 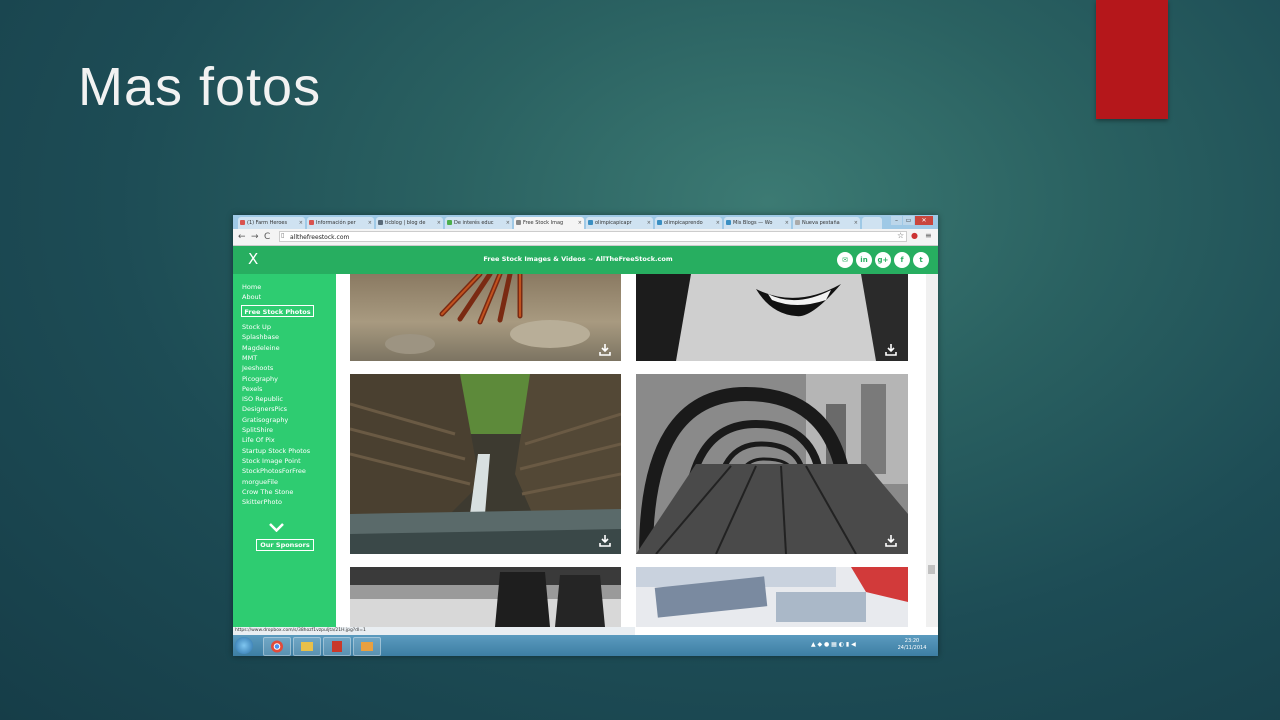 I want to click on browser-tab: Free Stock Imag ×, so click(x=549, y=223).